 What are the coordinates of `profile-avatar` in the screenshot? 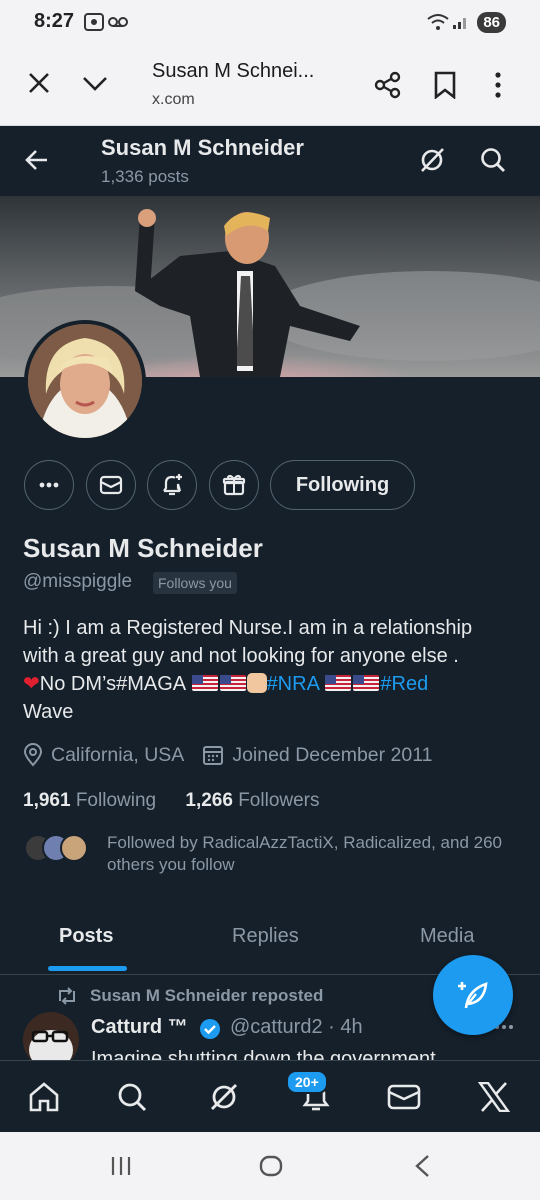 It's located at (85, 381).